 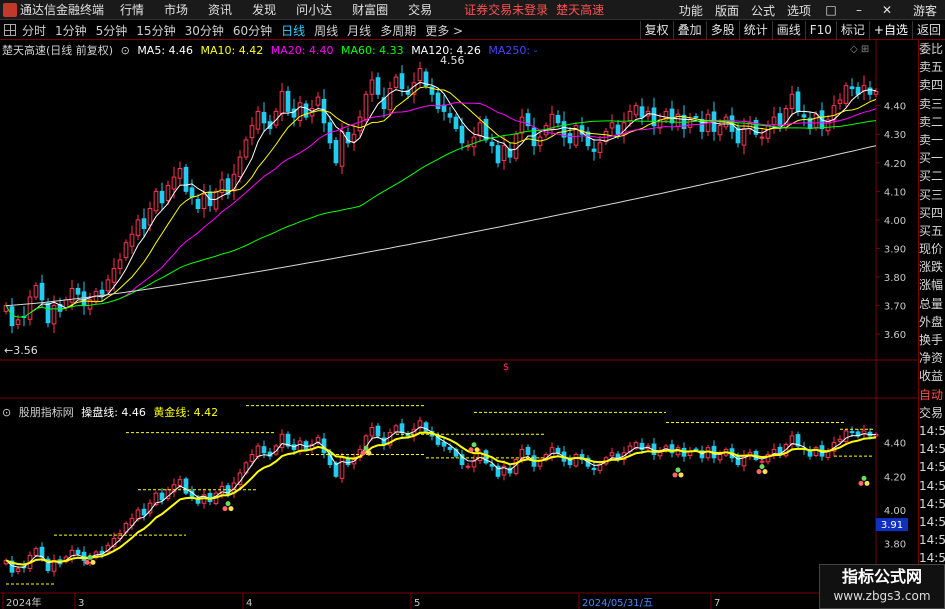 I want to click on period-5min: 5分钟, so click(x=112, y=30).